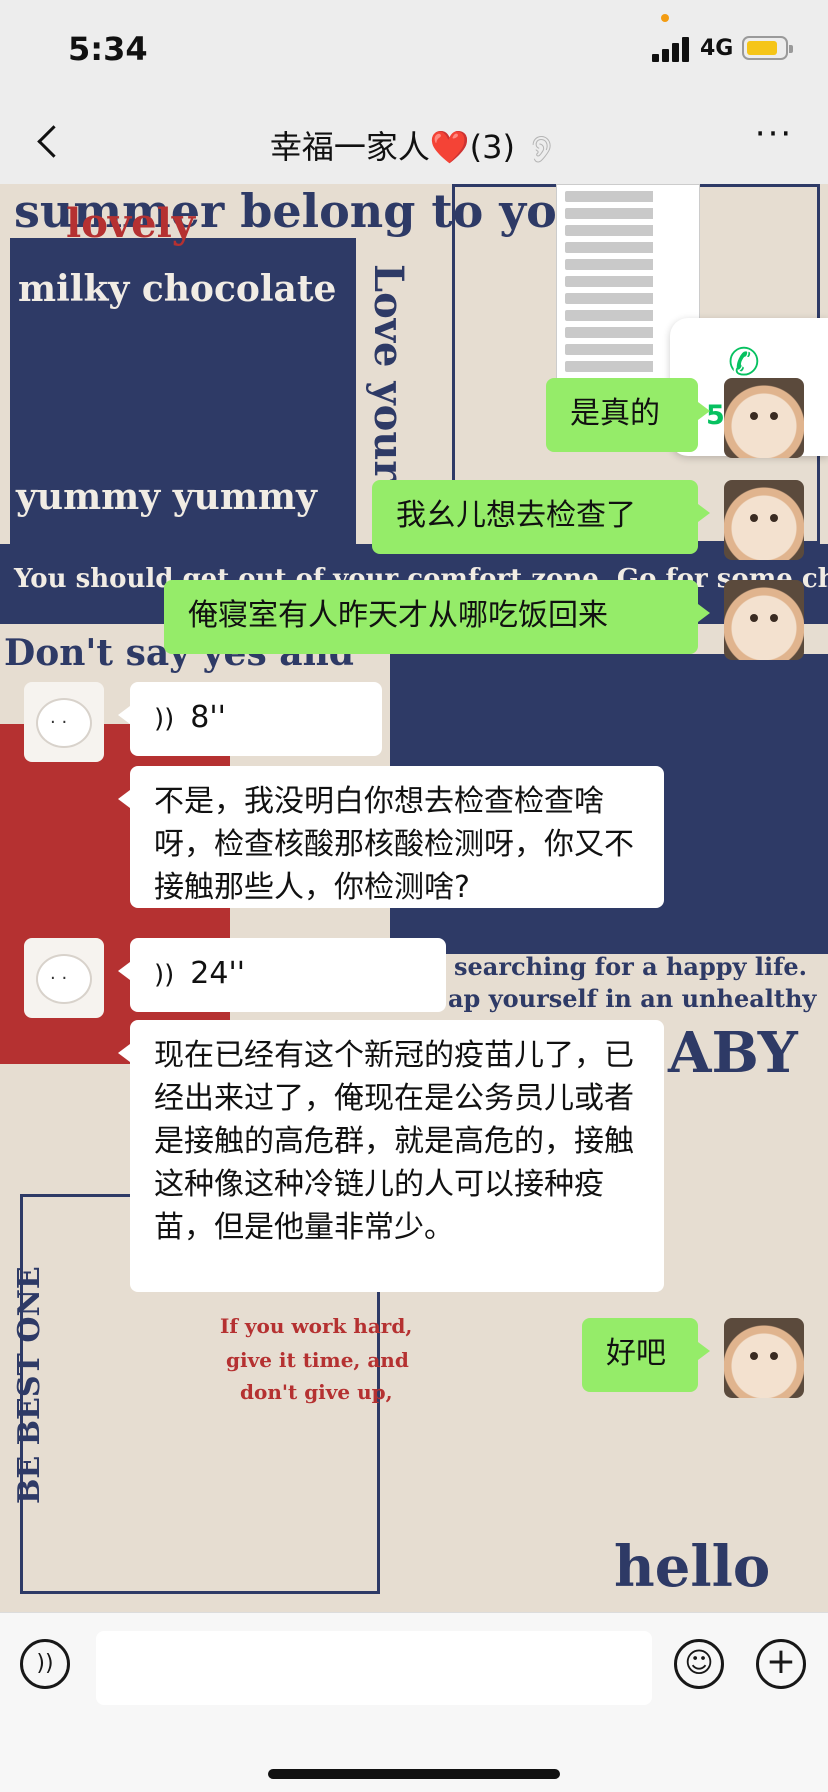  I want to click on home-indicator, so click(414, 1774).